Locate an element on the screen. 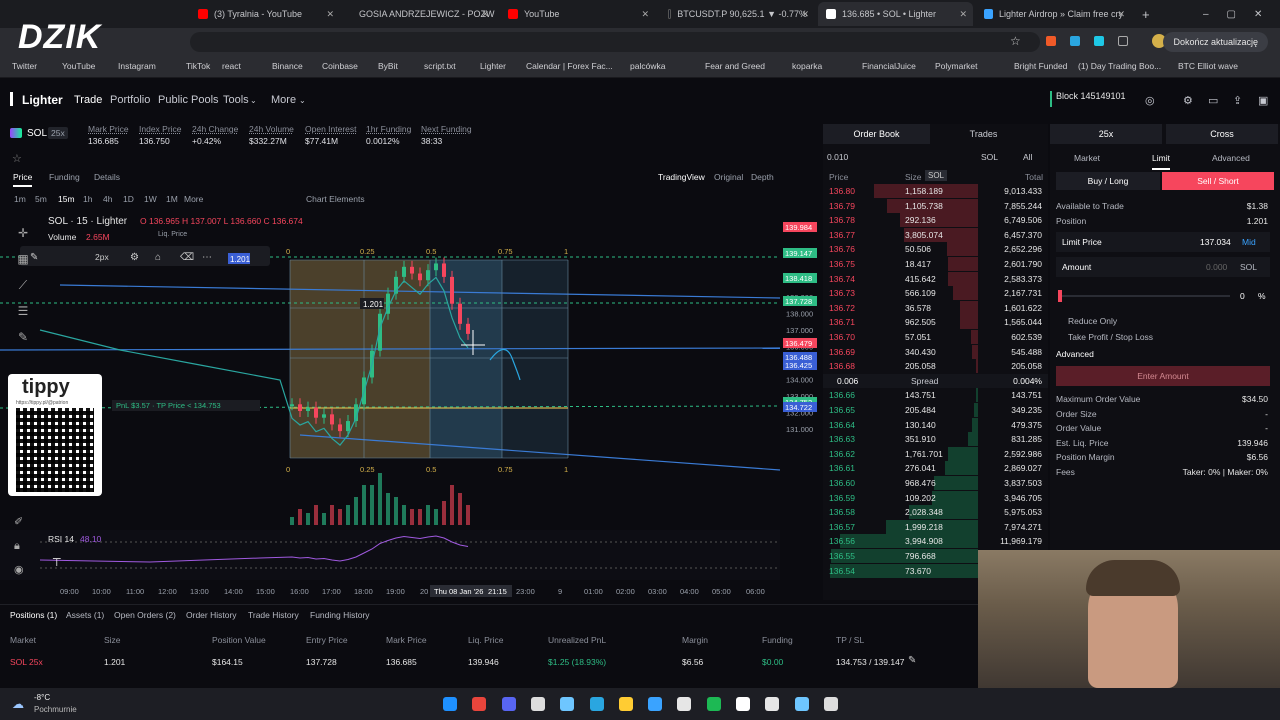 The width and height of the screenshot is (1280, 720). tab-order-book: Order Book is located at coordinates (876, 134).